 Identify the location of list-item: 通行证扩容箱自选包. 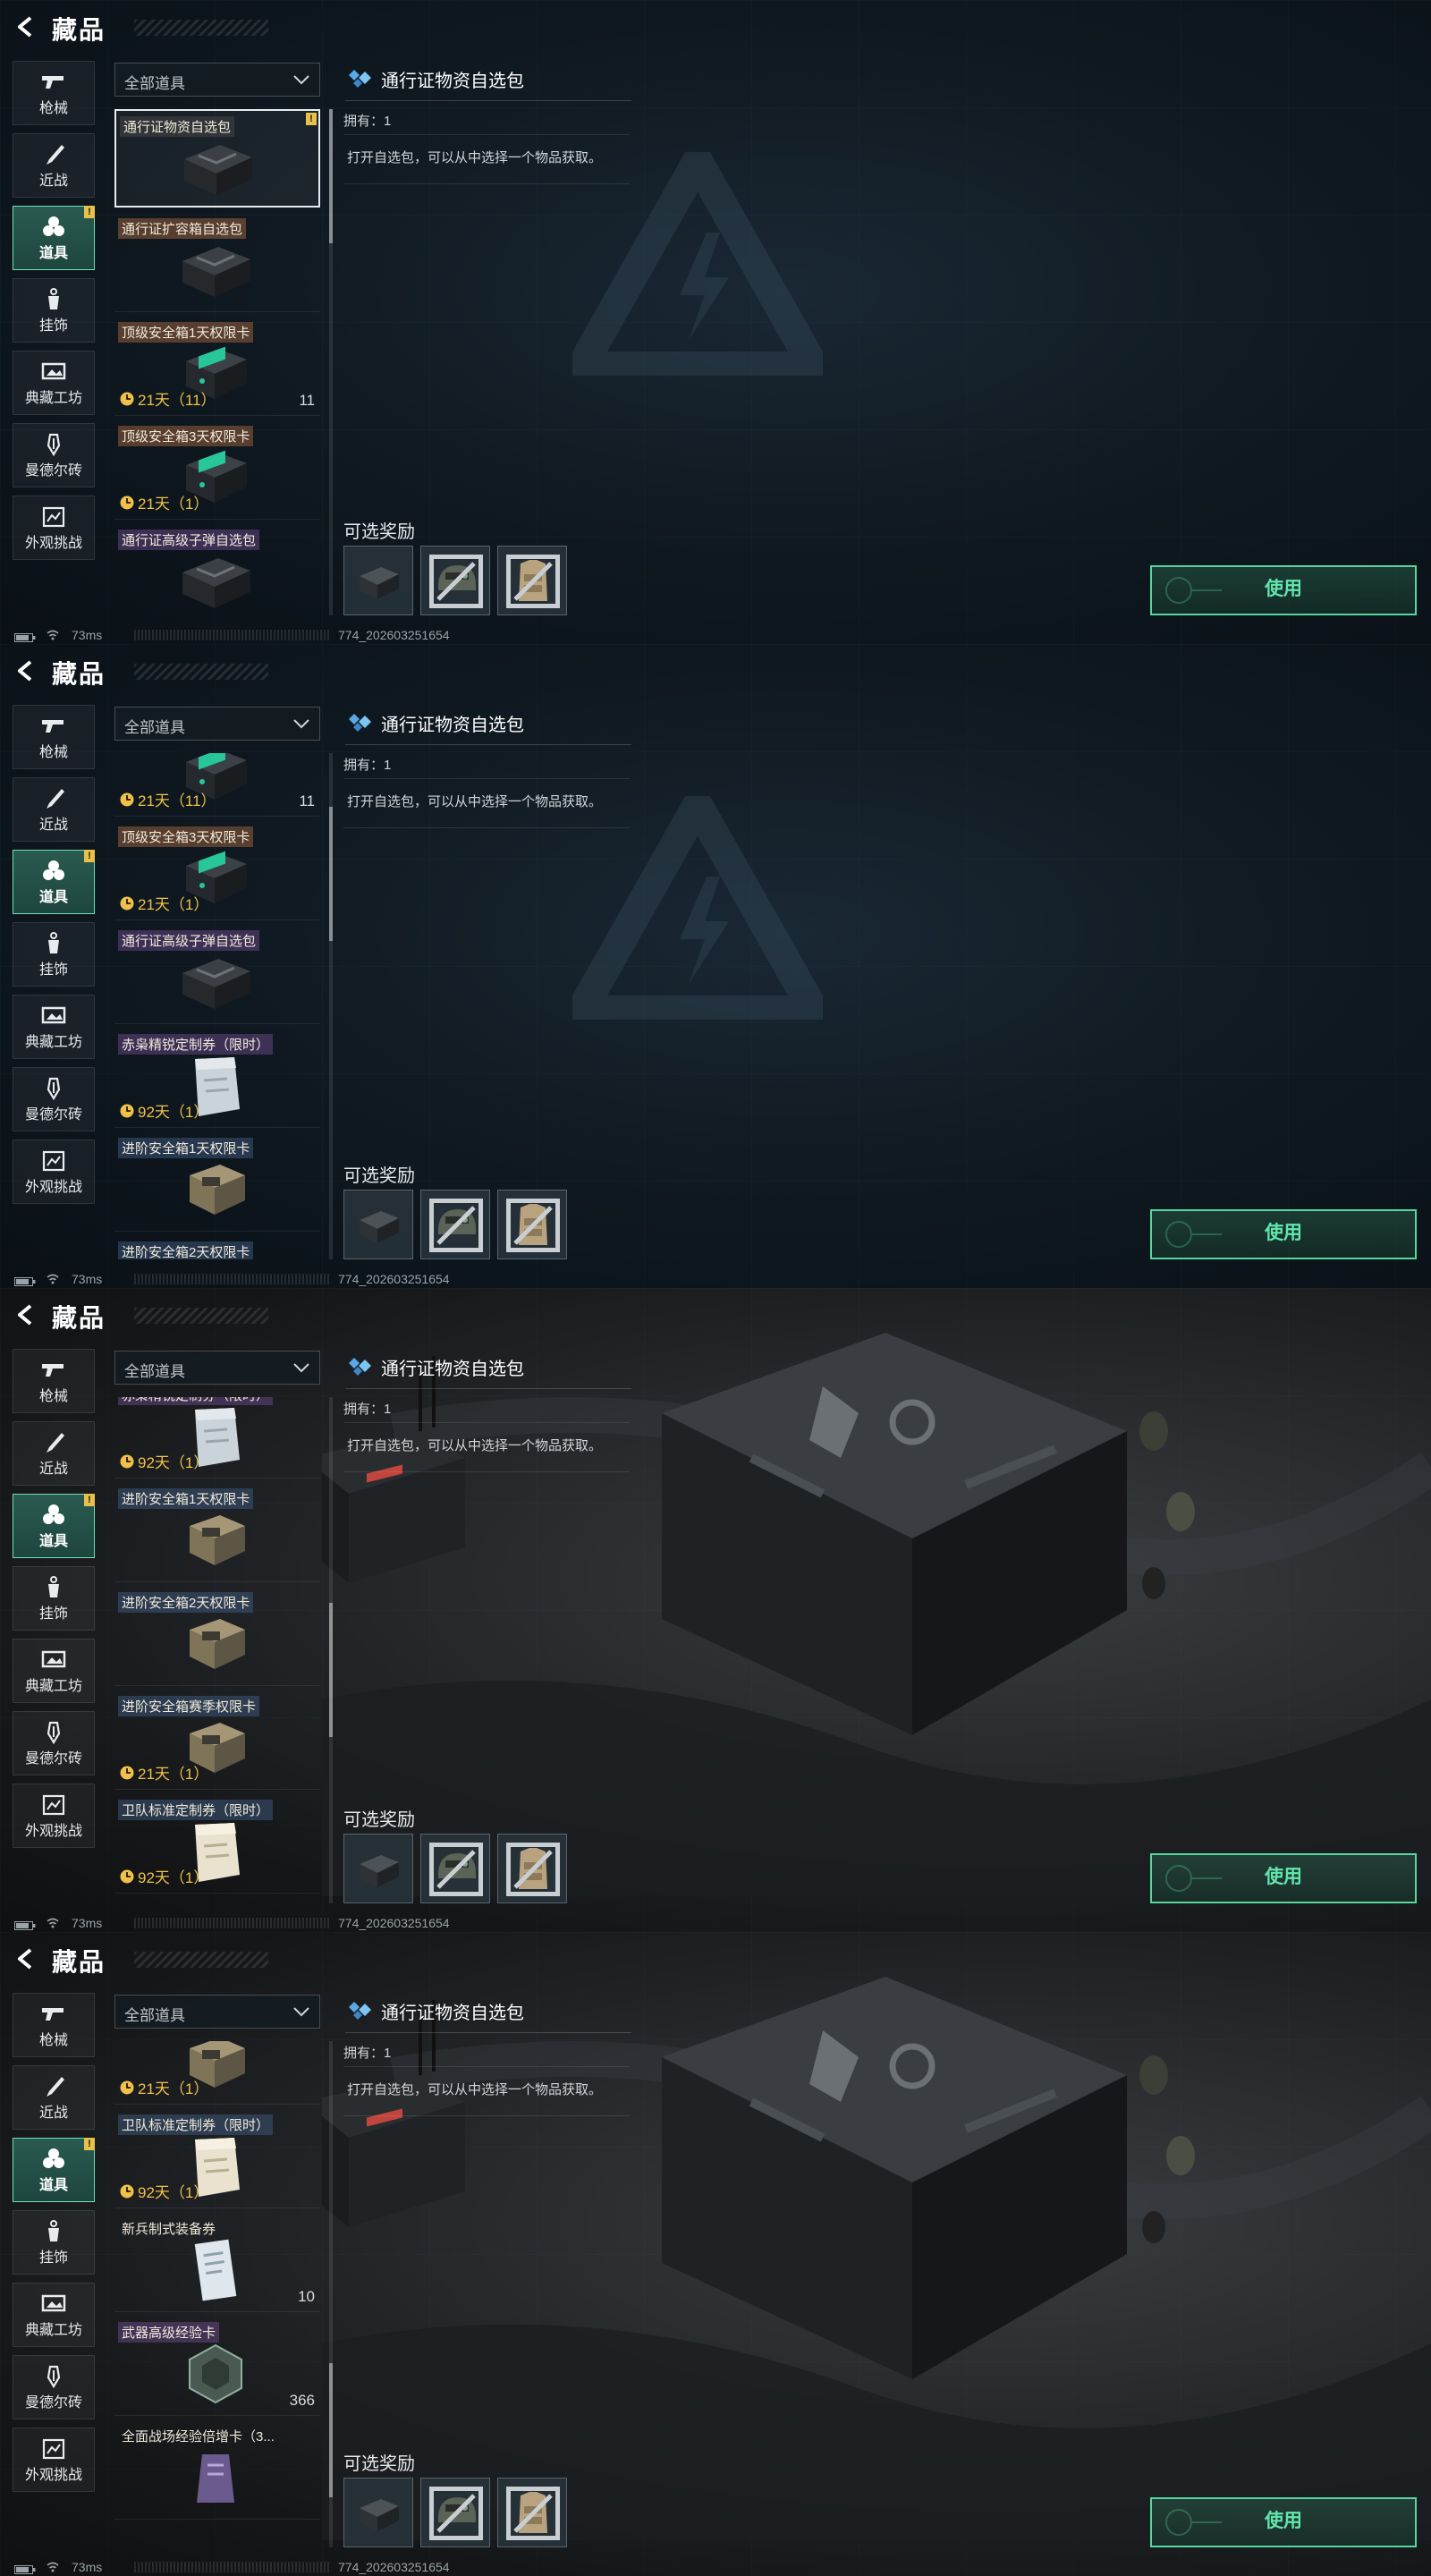
(217, 262).